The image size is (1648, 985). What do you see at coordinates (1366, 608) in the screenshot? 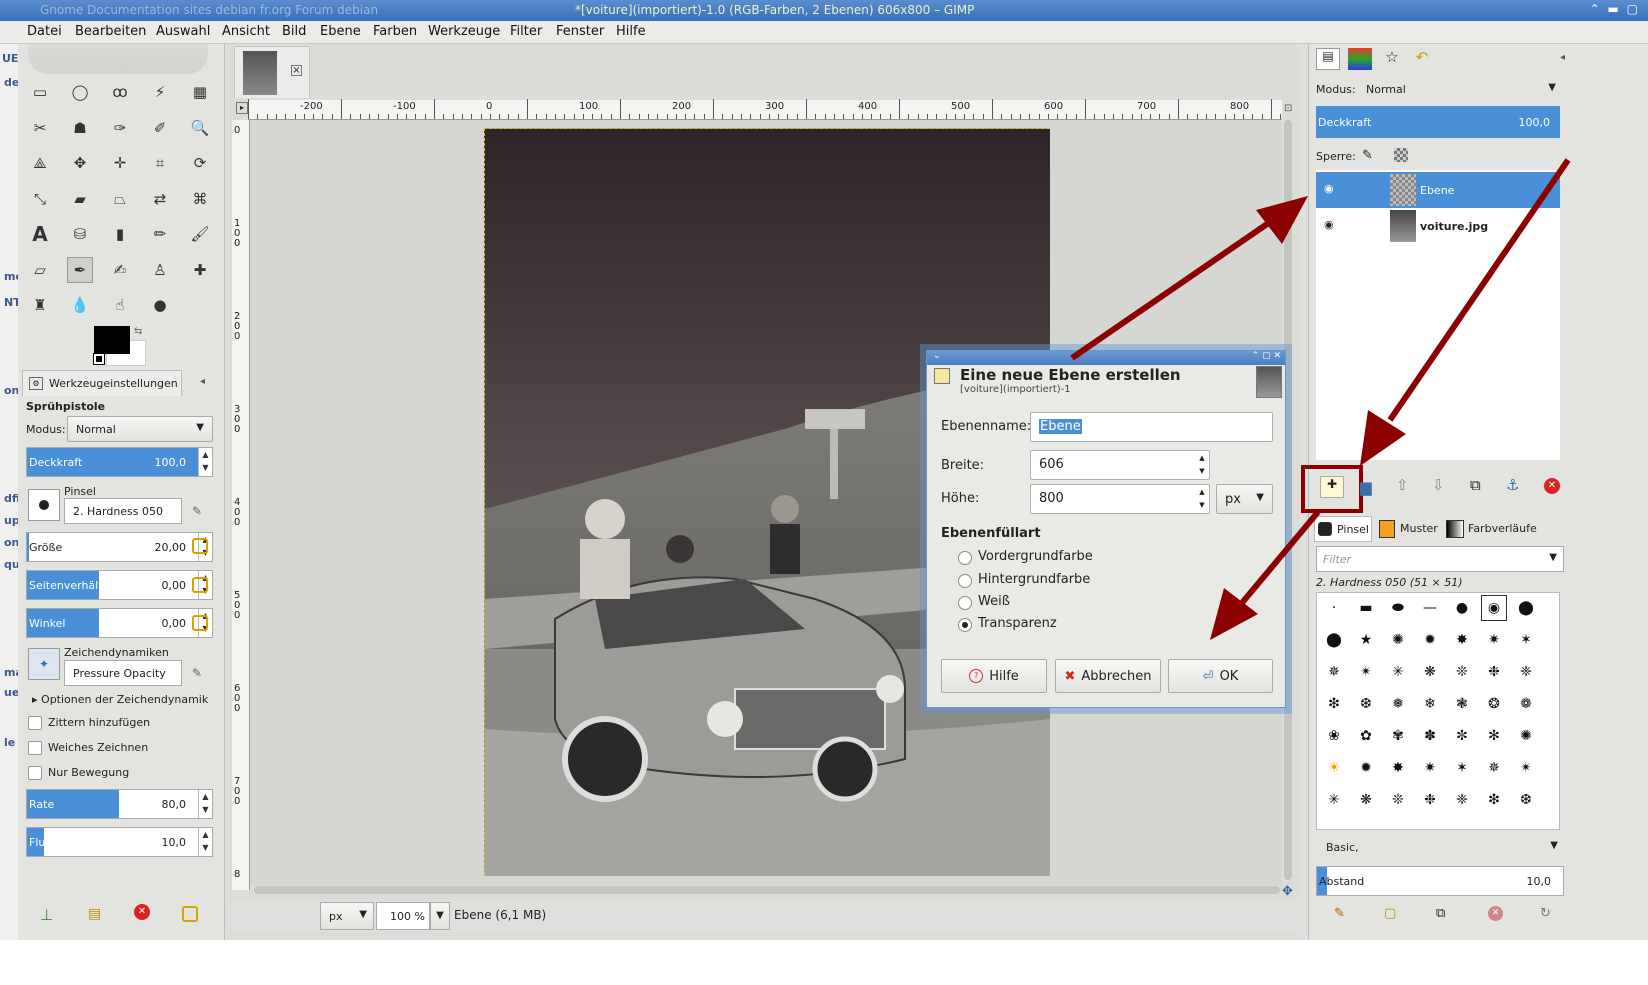
I see `brush-swatch: ▬` at bounding box center [1366, 608].